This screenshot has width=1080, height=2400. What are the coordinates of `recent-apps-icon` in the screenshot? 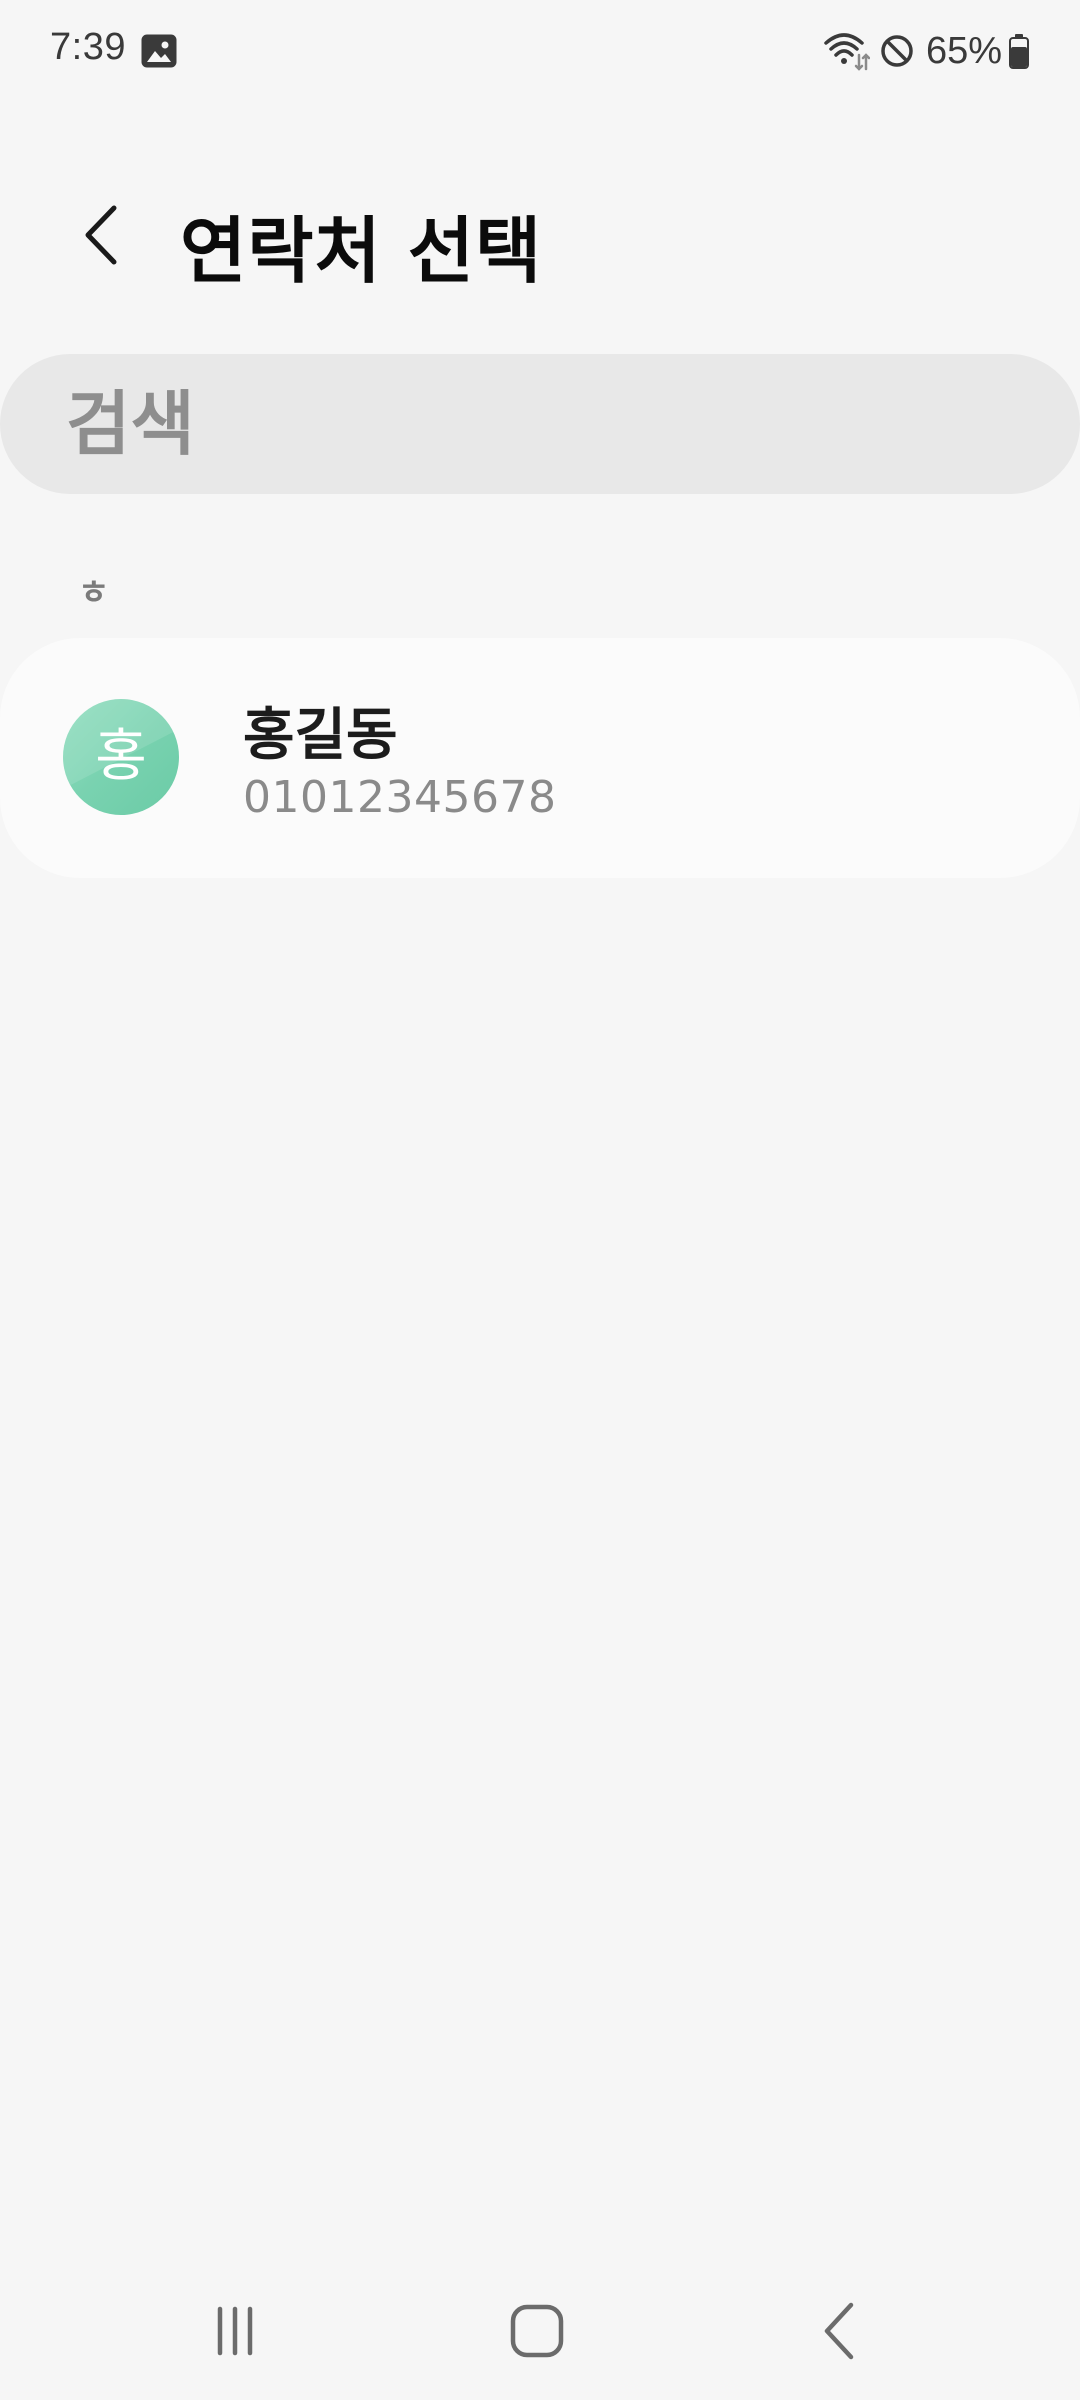 It's located at (235, 2331).